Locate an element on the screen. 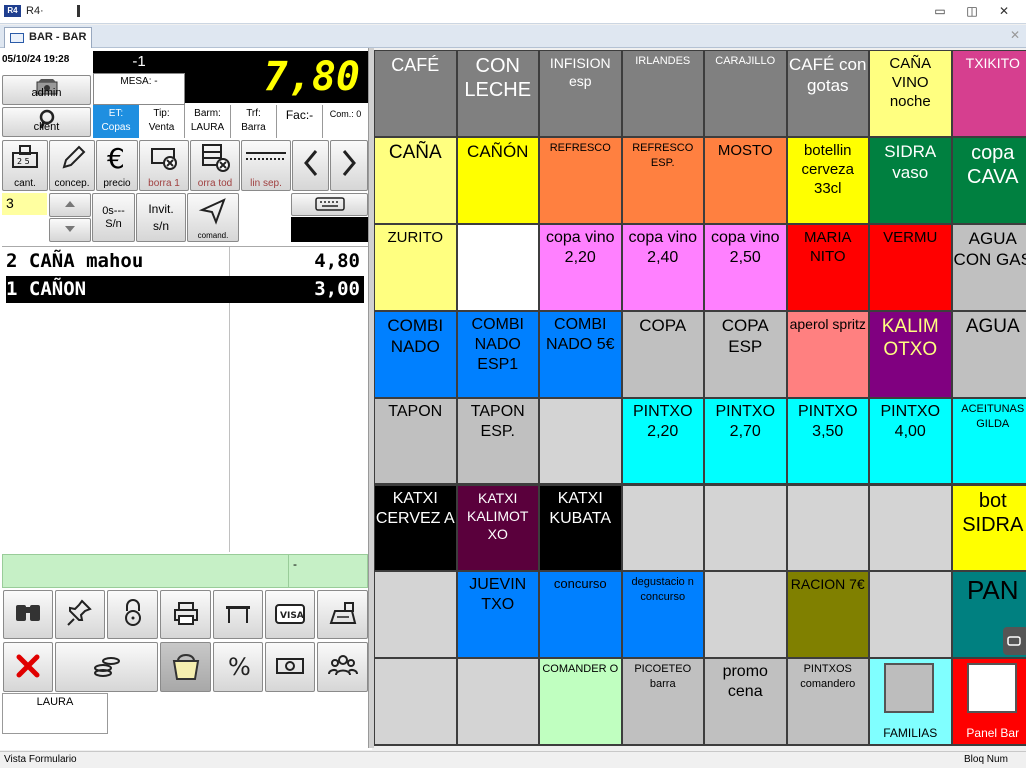  product-tile: copa vino 2,40 is located at coordinates (662, 267).